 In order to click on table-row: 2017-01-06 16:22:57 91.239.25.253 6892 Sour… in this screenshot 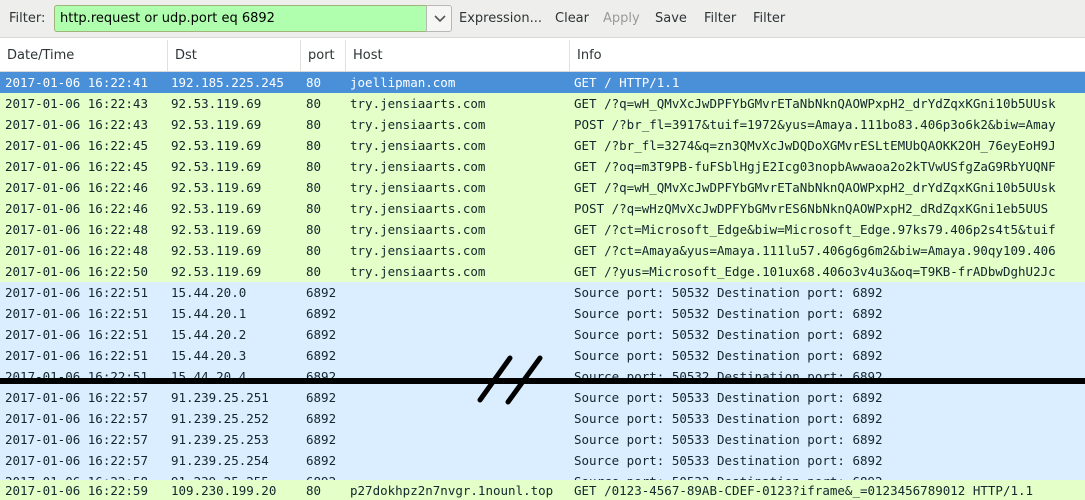, I will do `click(542, 439)`.